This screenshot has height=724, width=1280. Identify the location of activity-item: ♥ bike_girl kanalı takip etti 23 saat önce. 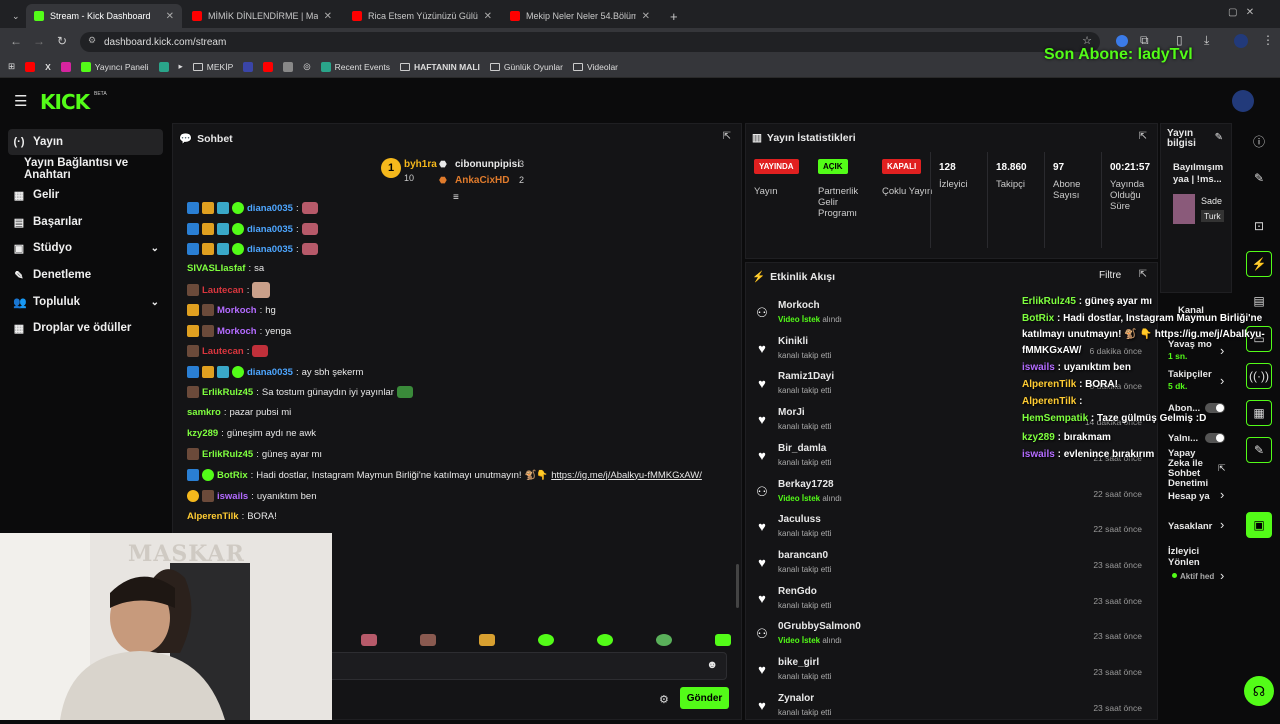
(954, 671).